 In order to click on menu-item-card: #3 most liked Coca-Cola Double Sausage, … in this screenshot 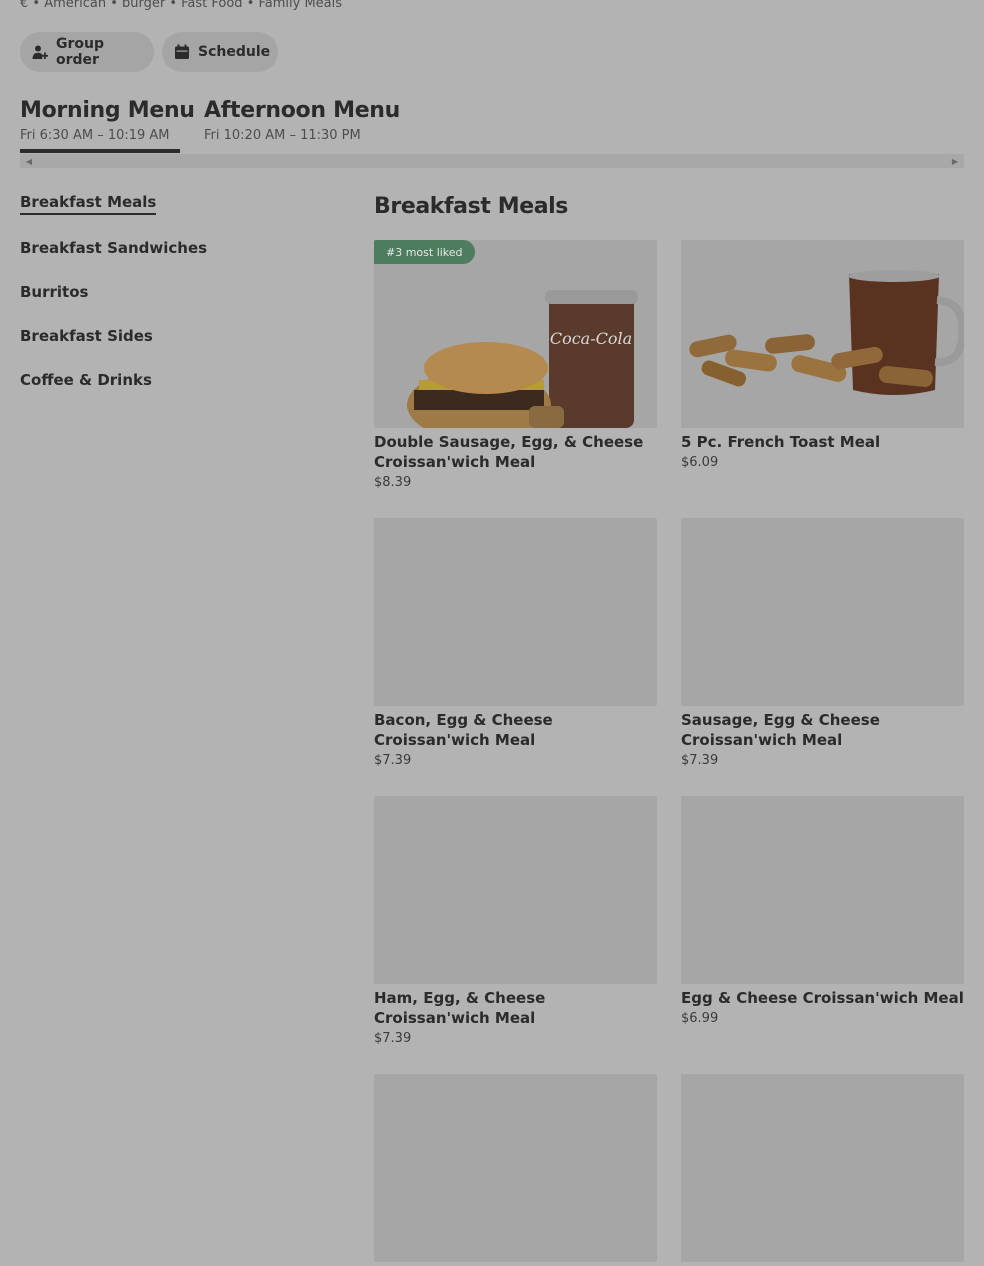, I will do `click(515, 365)`.